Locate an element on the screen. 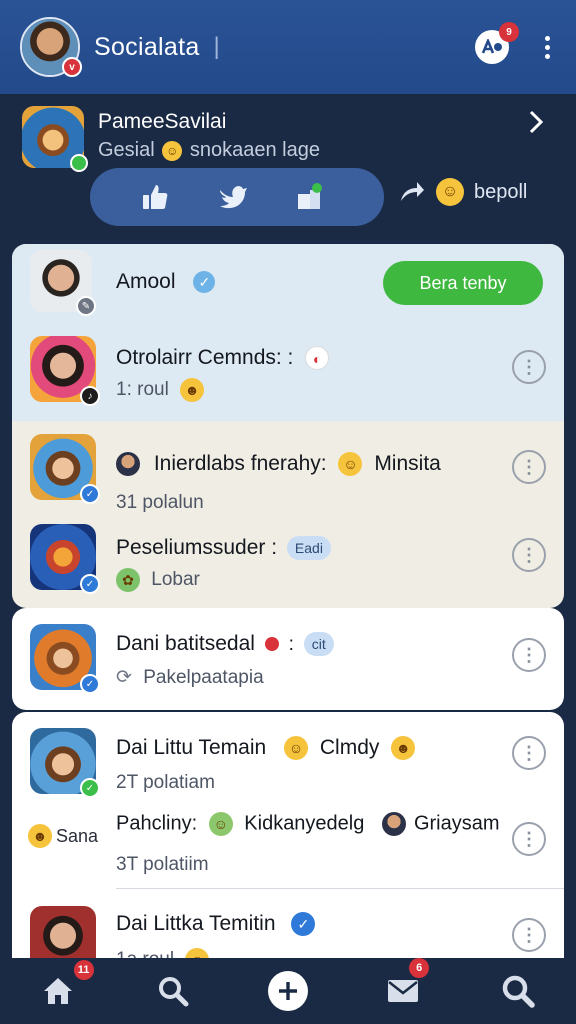 The width and height of the screenshot is (576, 1024). profile-avatar: v is located at coordinates (51, 47).